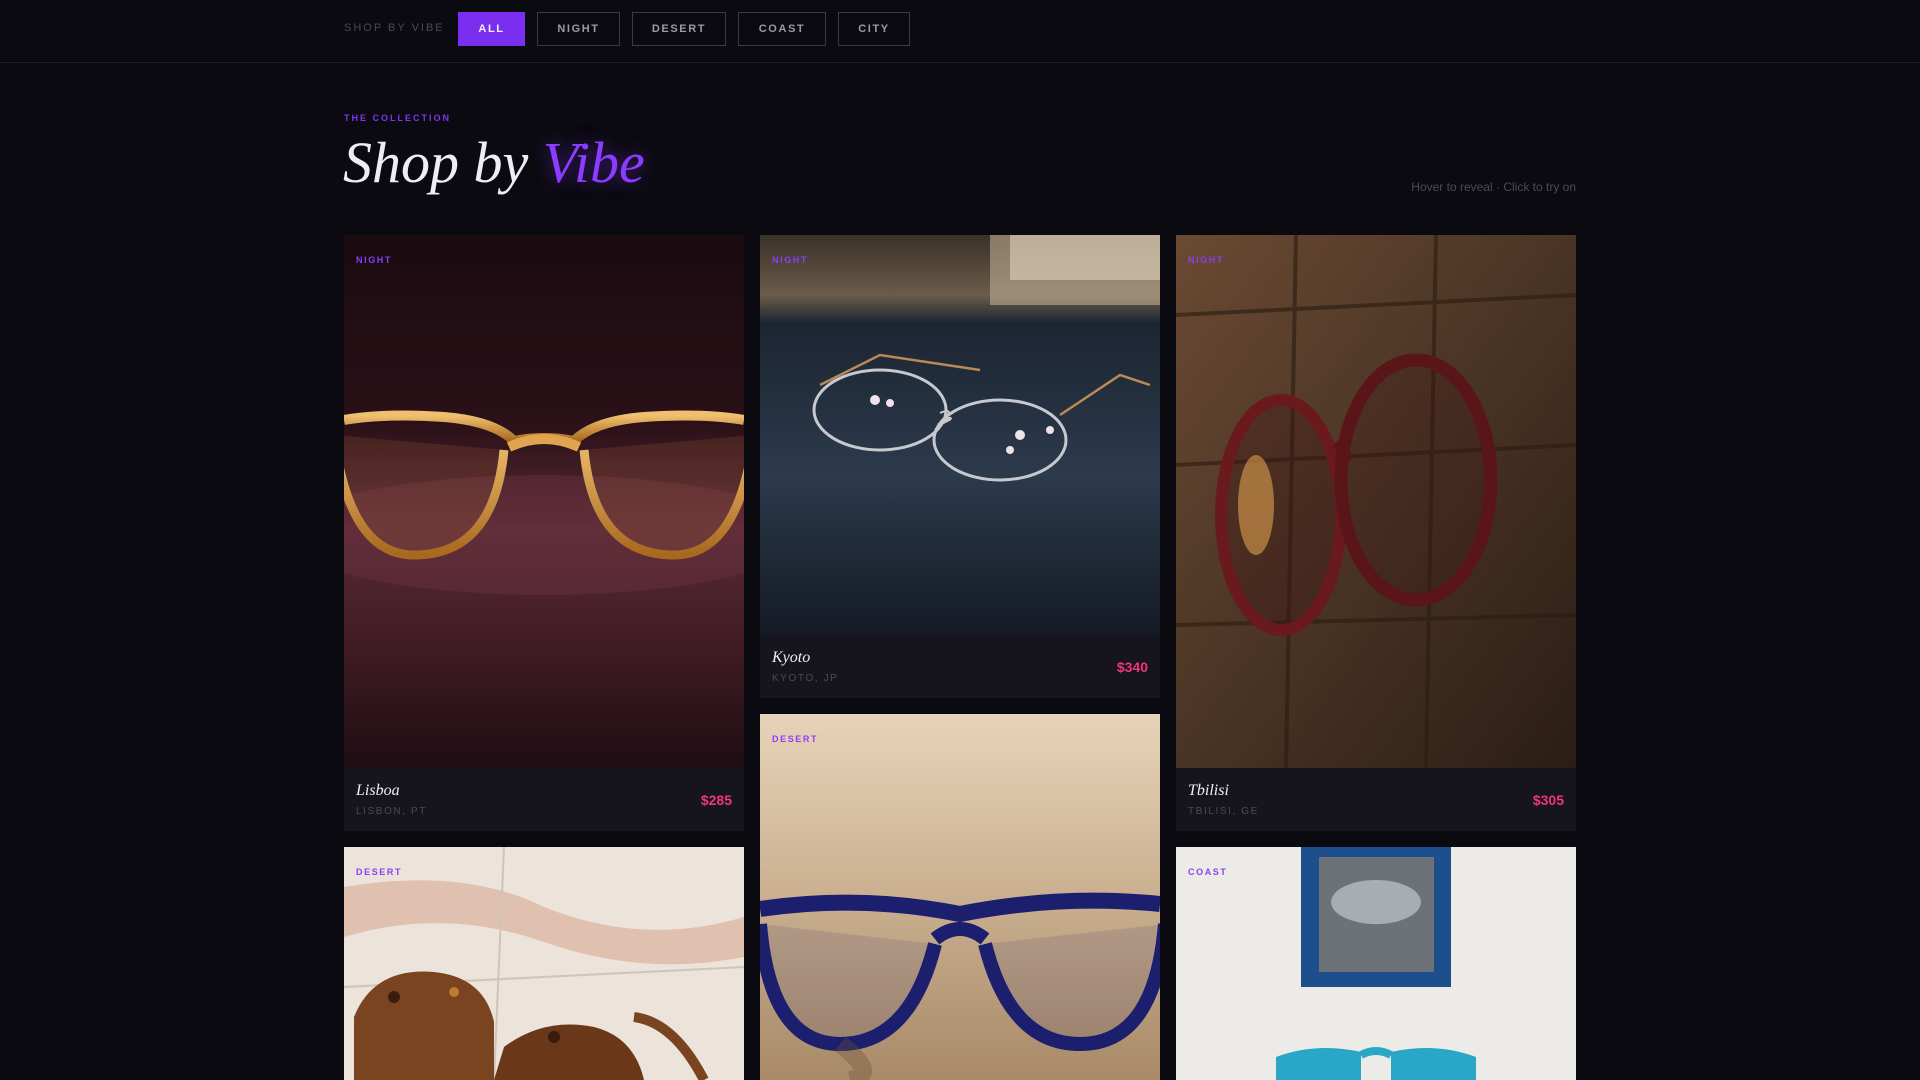 The height and width of the screenshot is (1080, 1920). Describe the element at coordinates (1223, 811) in the screenshot. I see `product-location: TBILISI, GE` at that location.